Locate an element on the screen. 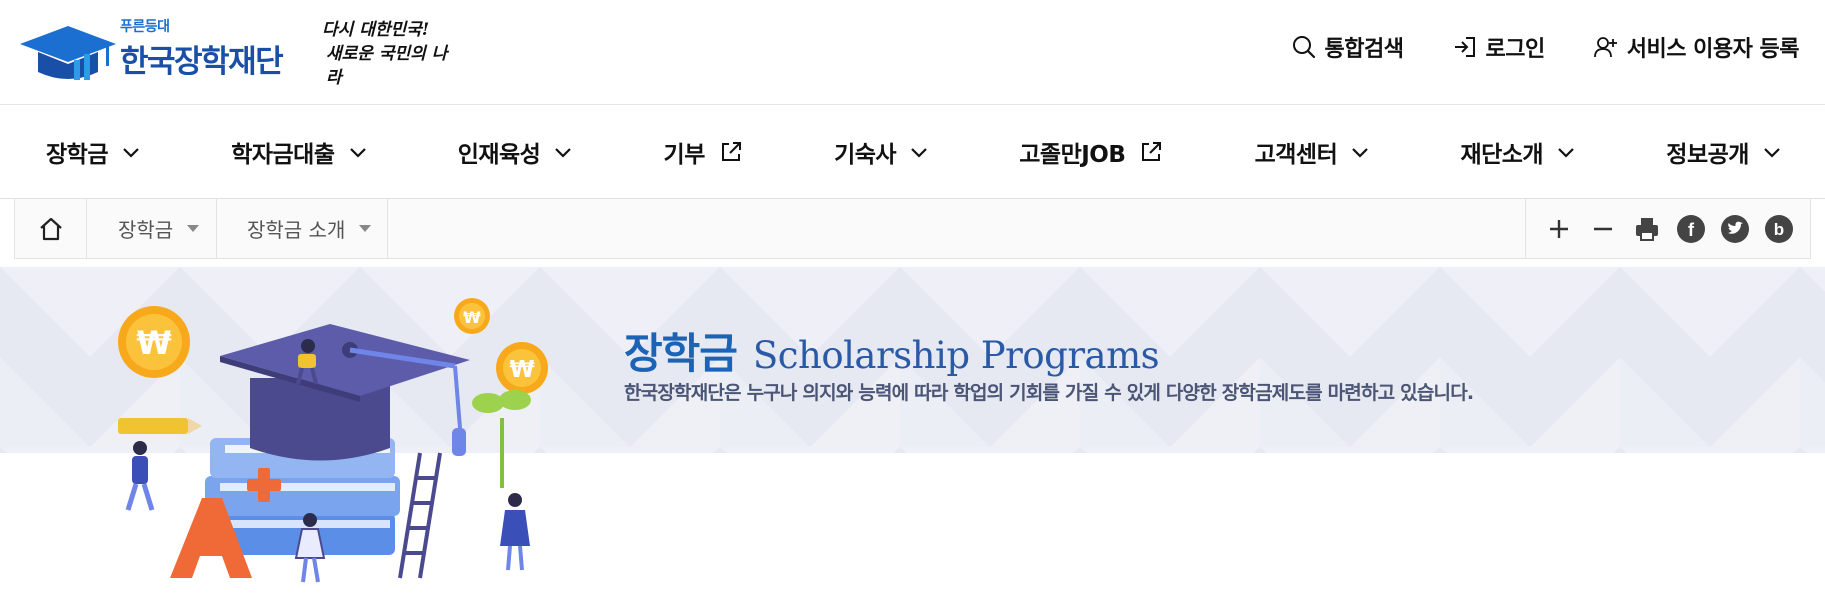 The height and width of the screenshot is (604, 1825). svg-text: f is located at coordinates (1691, 230).